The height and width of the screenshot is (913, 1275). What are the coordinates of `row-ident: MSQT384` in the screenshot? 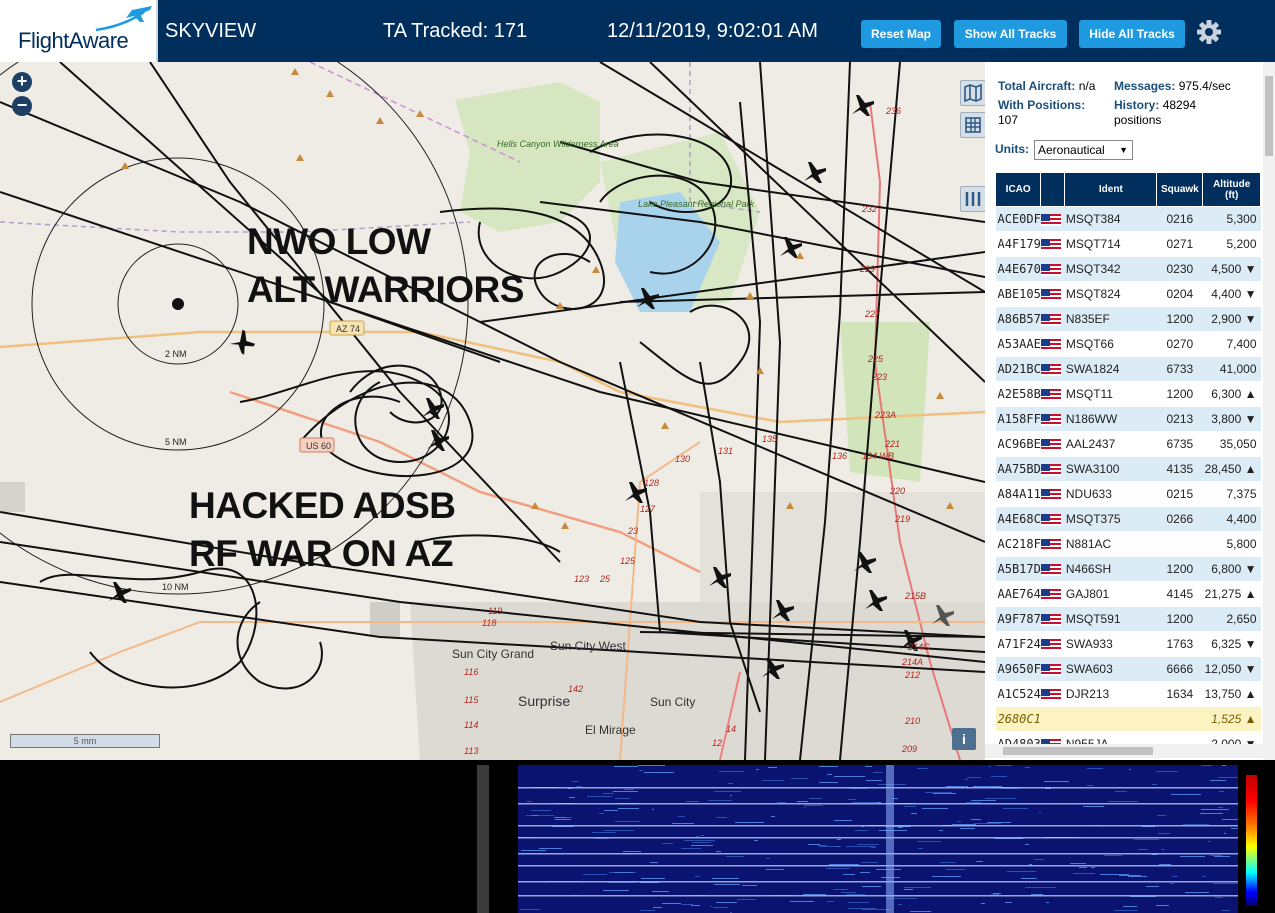 It's located at (1110, 219).